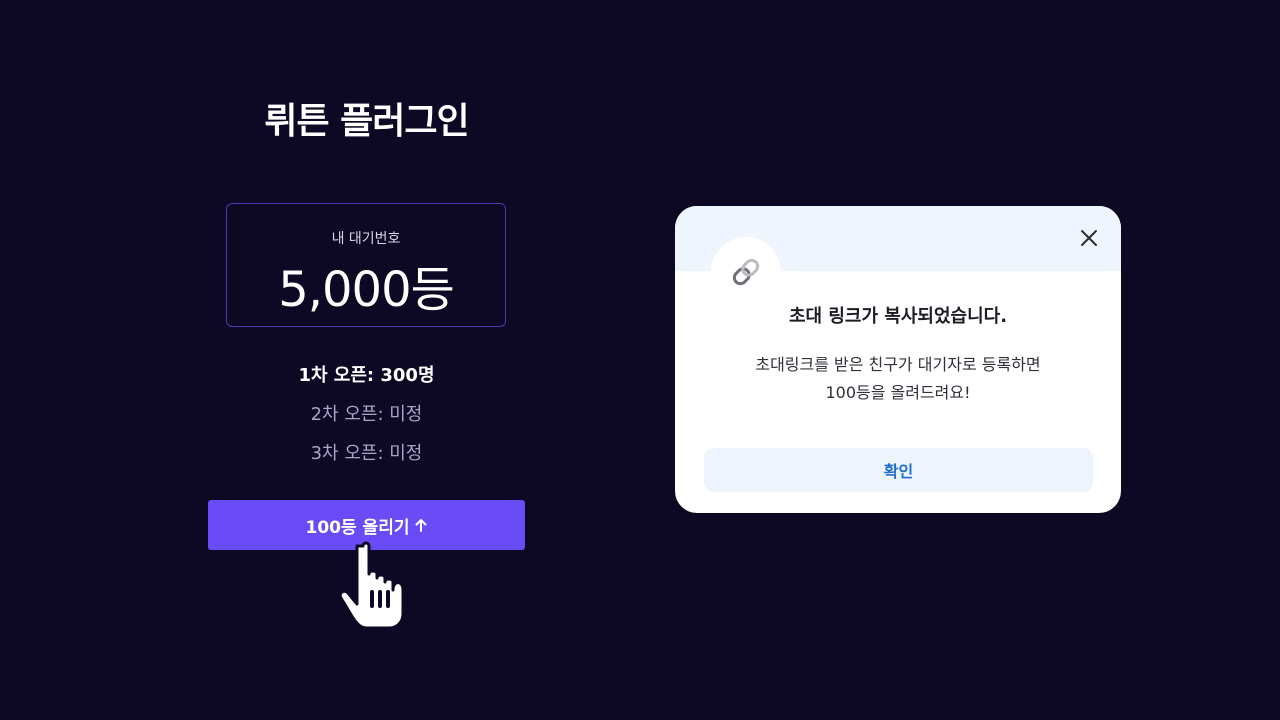  What do you see at coordinates (371, 585) in the screenshot?
I see `pointer-hand-icon` at bounding box center [371, 585].